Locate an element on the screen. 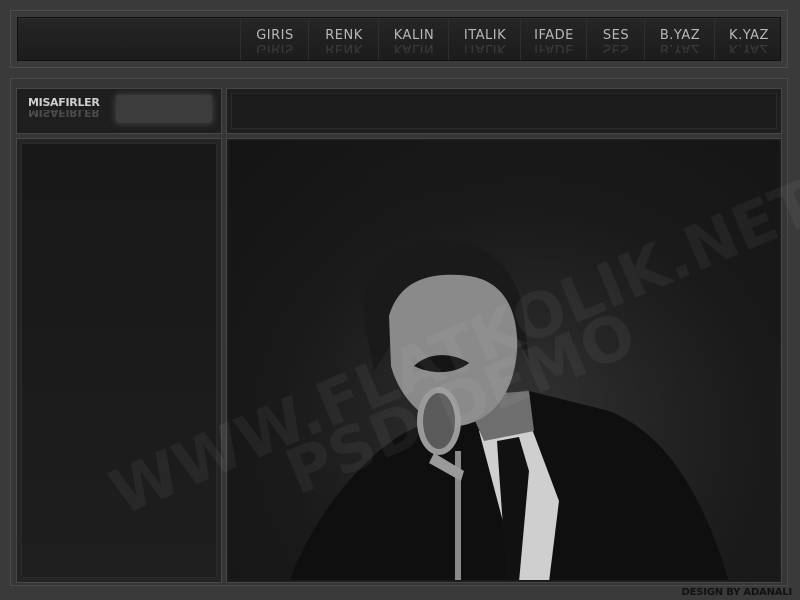 This screenshot has height=600, width=800. nav-label: RENK is located at coordinates (344, 35).